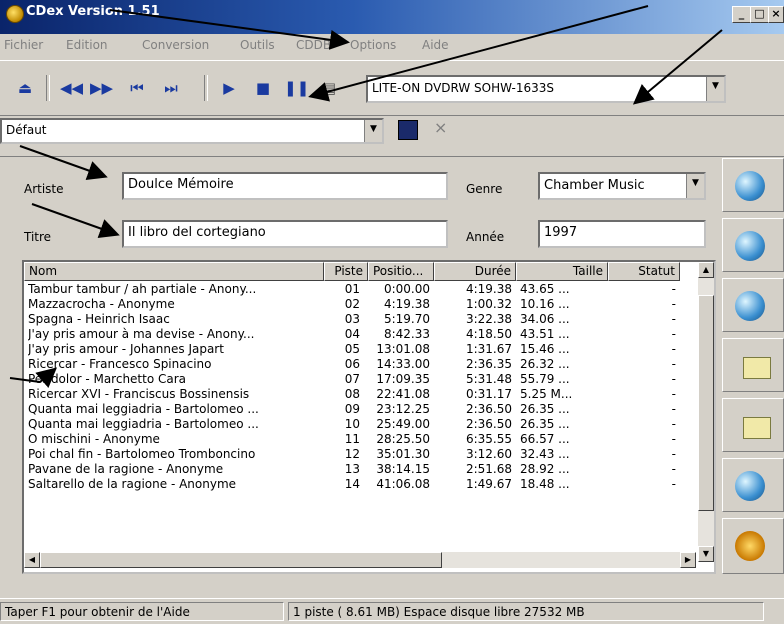  I want to click on profile-bar: Défaut ▼ ×, so click(392, 136).